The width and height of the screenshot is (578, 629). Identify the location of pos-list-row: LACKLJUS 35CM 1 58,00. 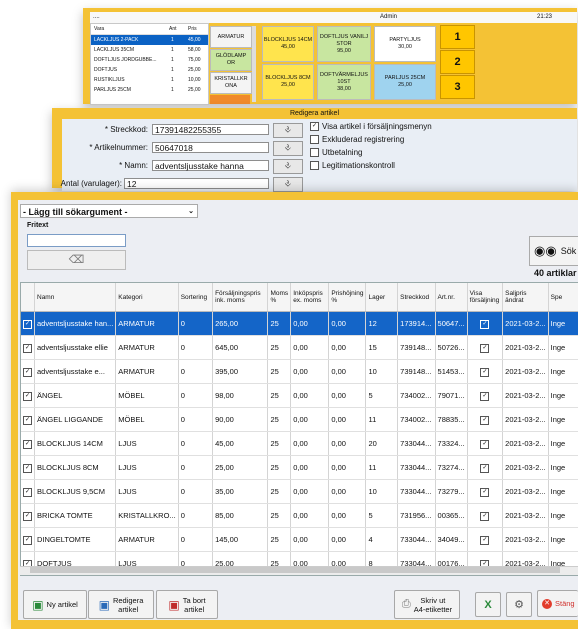
(149, 50).